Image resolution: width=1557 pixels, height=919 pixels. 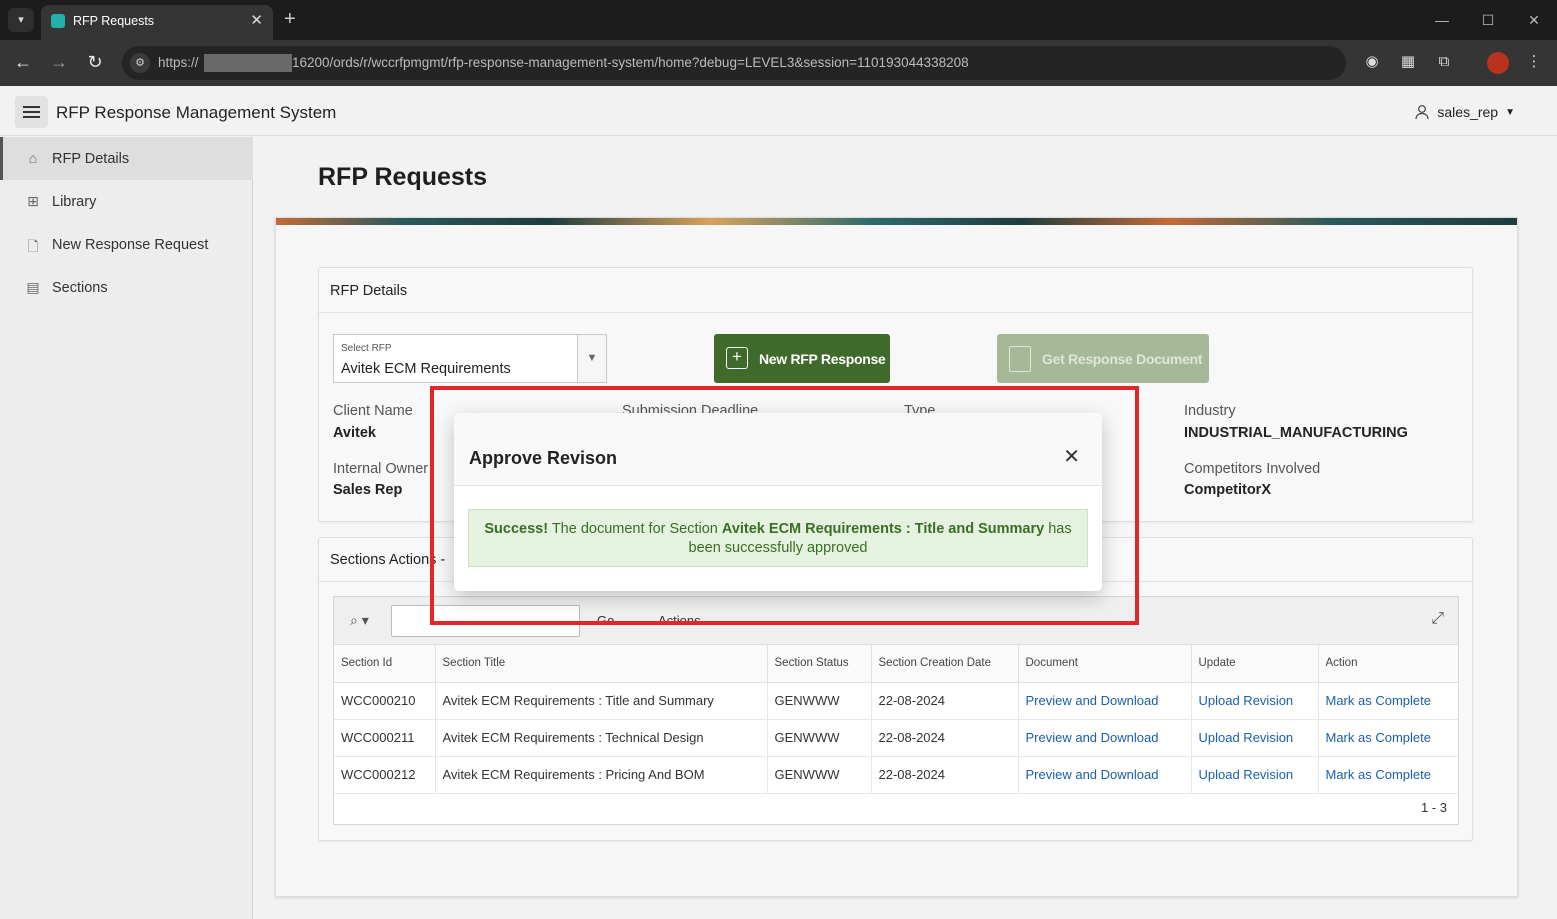 I want to click on clipboard-upload-icon, so click(x=1020, y=359).